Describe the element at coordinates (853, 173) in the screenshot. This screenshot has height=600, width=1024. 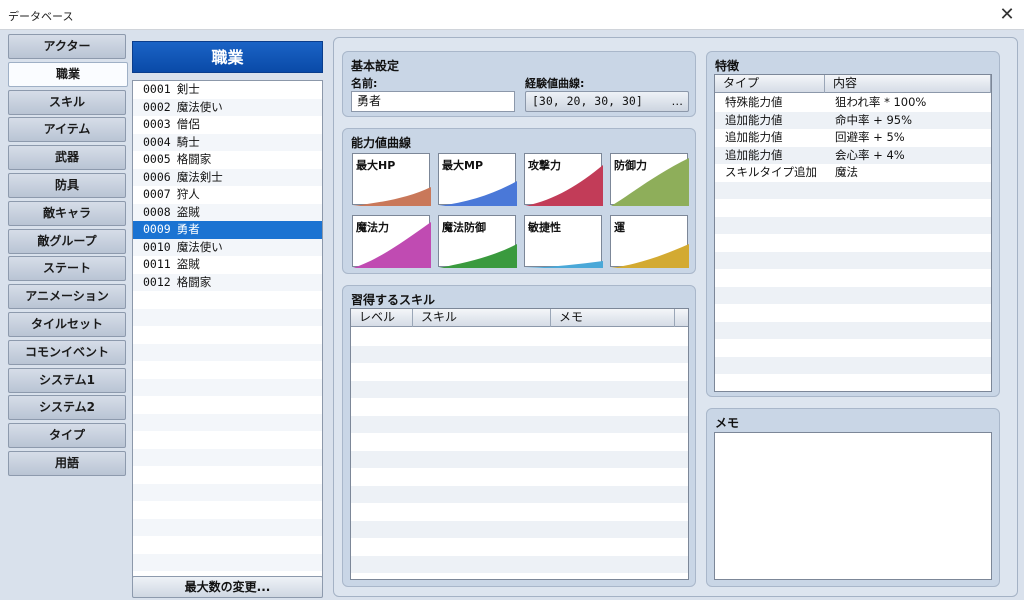
I see `traits-row: スキルタイプ追加 魔法` at that location.